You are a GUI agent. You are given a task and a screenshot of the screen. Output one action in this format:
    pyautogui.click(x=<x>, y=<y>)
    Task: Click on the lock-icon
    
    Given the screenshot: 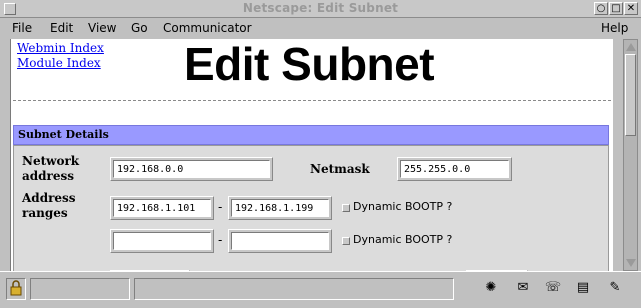 What is the action you would take?
    pyautogui.click(x=16, y=288)
    